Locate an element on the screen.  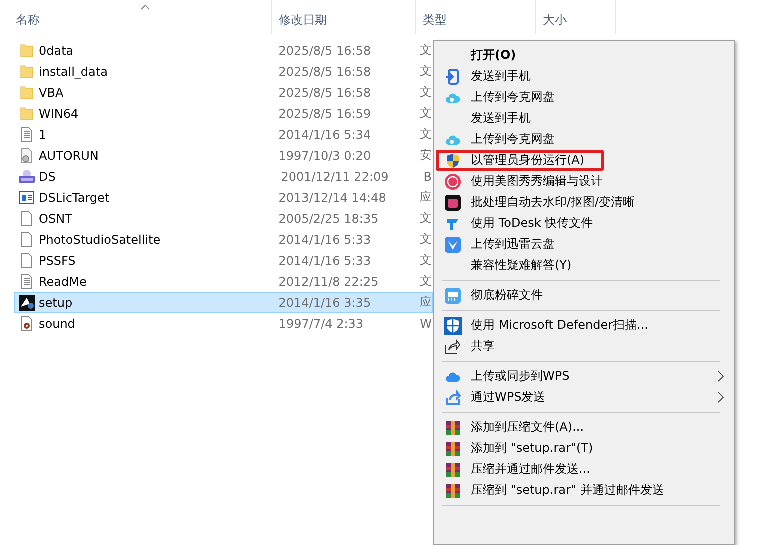
menu-item: 彻底粉碎文件 is located at coordinates (584, 295).